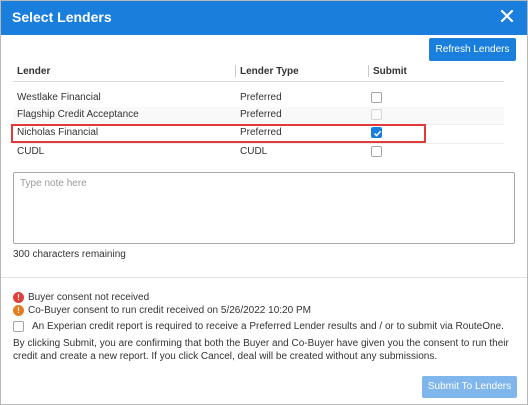 This screenshot has height=405, width=528. Describe the element at coordinates (254, 151) in the screenshot. I see `lender-type: CUDL` at that location.